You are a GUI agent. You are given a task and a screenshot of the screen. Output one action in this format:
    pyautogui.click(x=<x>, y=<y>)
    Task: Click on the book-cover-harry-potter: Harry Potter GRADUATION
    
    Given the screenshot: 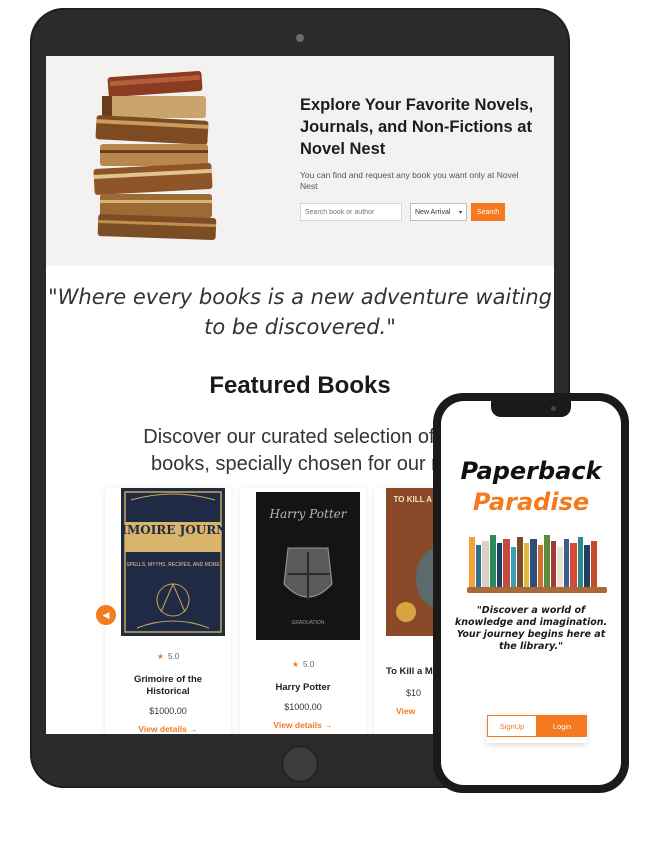 What is the action you would take?
    pyautogui.click(x=308, y=566)
    